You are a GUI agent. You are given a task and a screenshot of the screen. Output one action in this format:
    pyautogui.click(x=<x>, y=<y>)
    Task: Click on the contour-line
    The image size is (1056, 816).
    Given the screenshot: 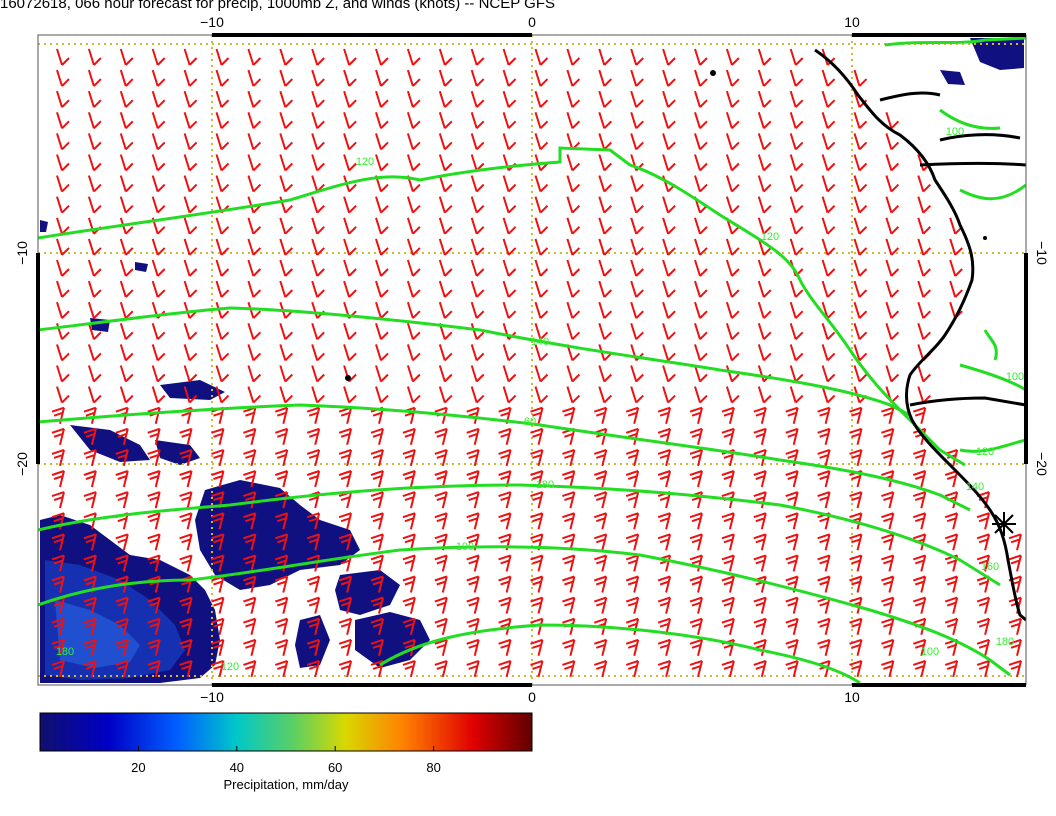 What is the action you would take?
    pyautogui.click(x=474, y=361)
    